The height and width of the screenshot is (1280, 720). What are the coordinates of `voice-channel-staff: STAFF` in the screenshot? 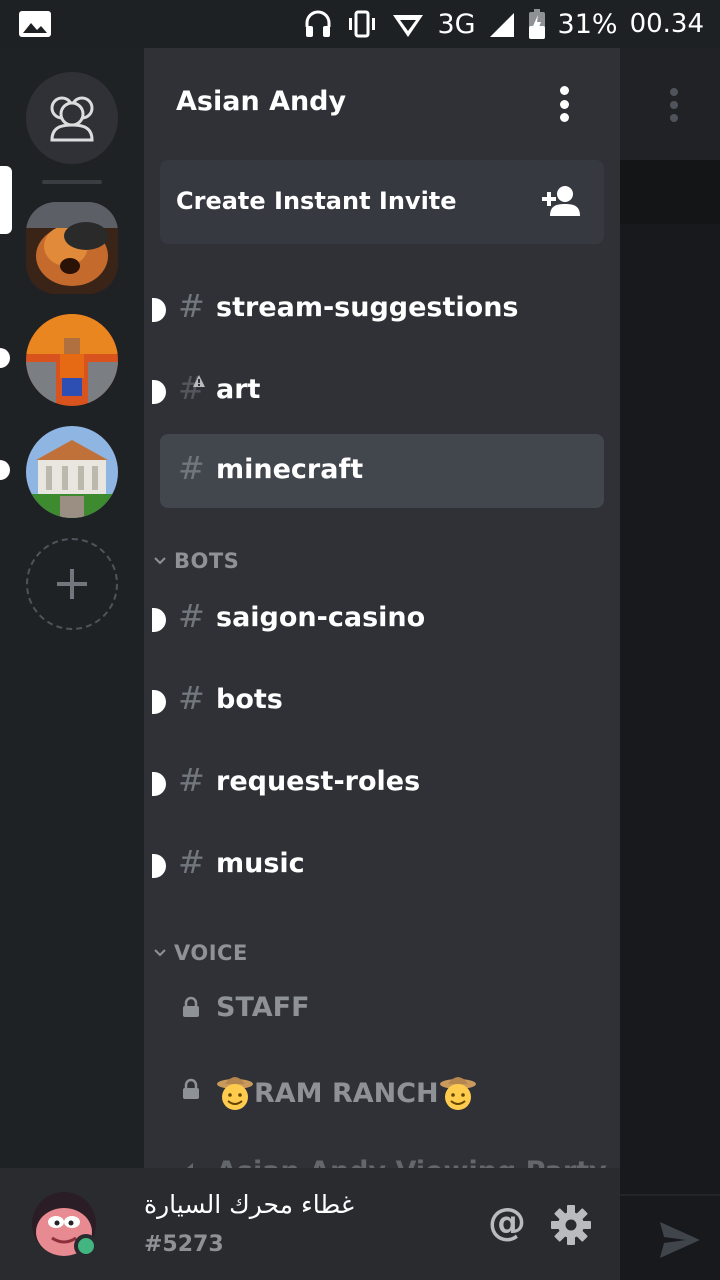 It's located at (382, 1010).